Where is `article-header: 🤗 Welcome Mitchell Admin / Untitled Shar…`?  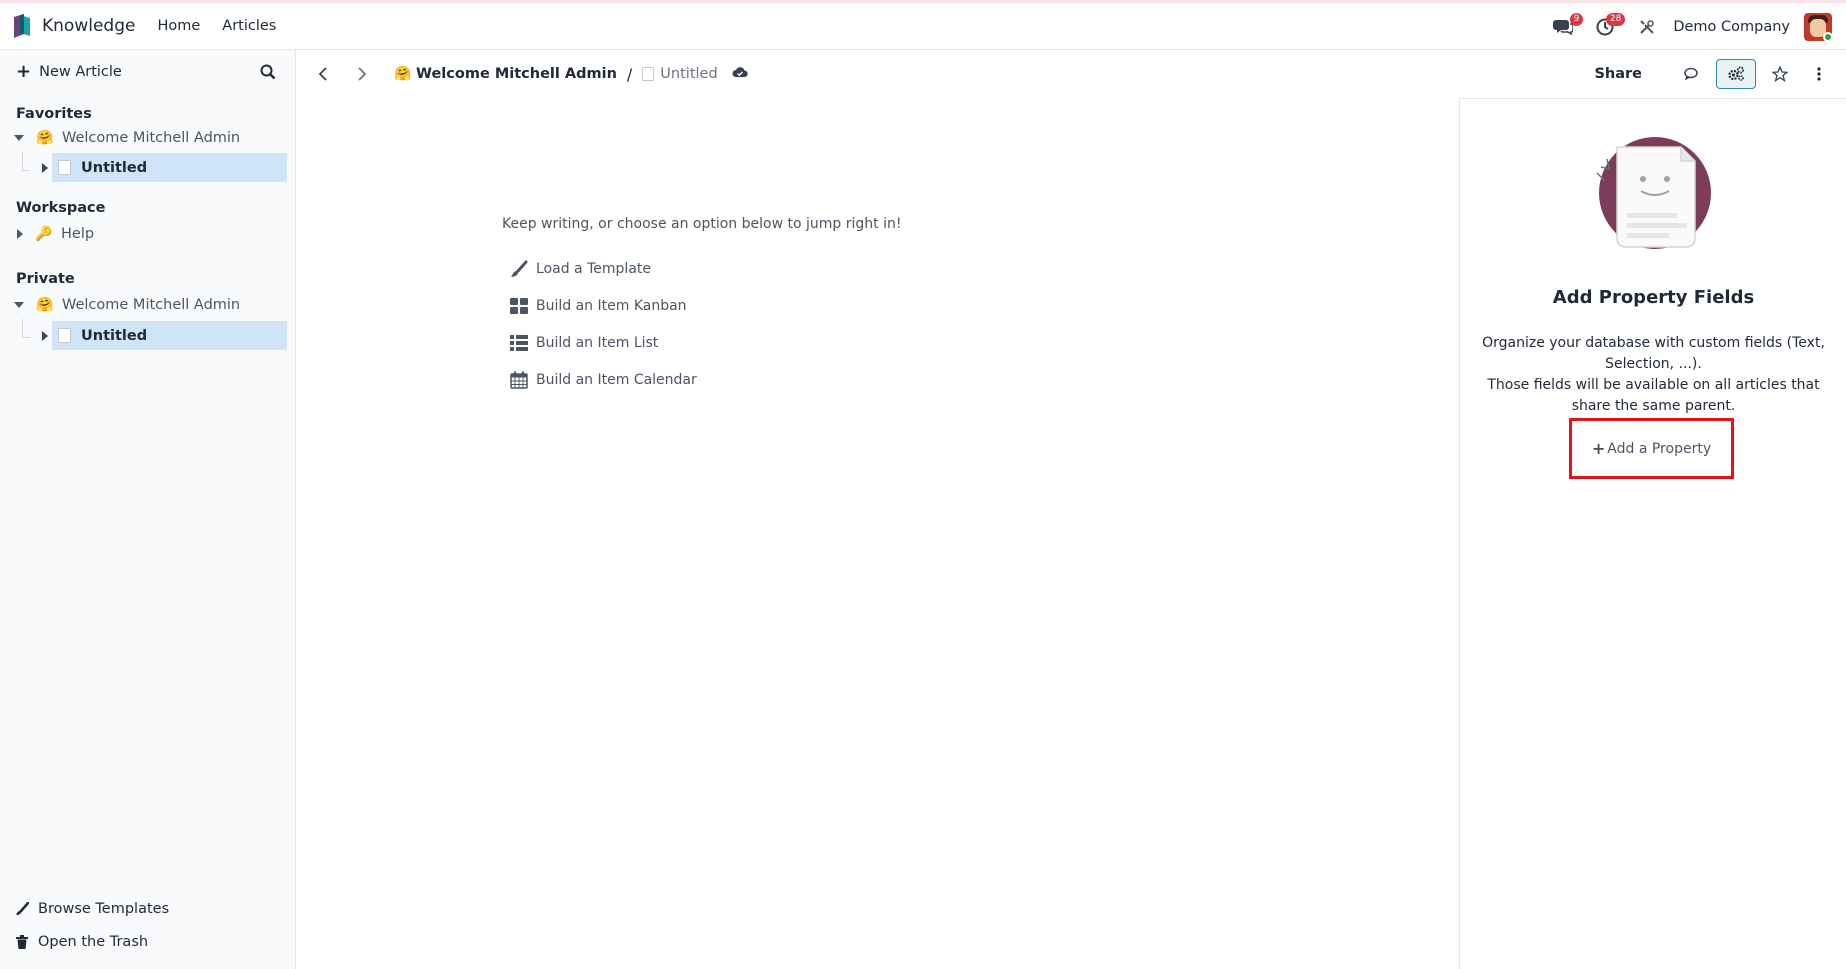
article-header: 🤗 Welcome Mitchell Admin / Untitled Shar… is located at coordinates (1071, 74).